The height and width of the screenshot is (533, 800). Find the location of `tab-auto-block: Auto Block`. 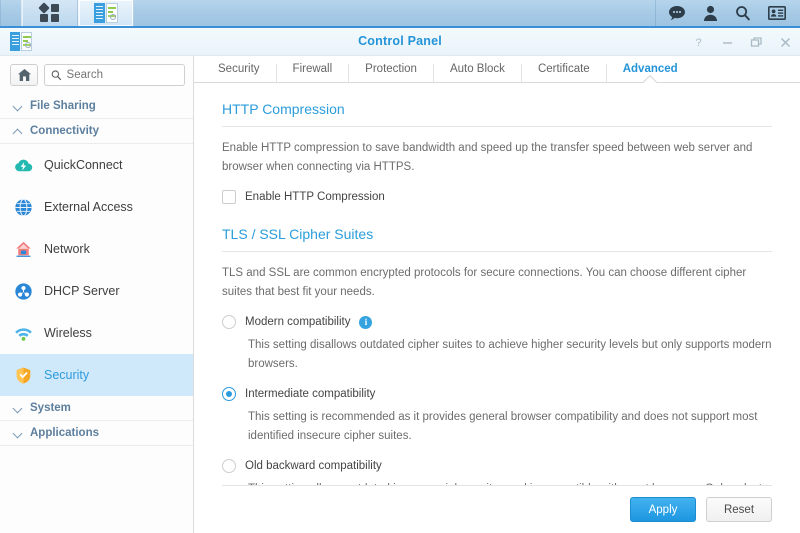

tab-auto-block: Auto Block is located at coordinates (478, 72).